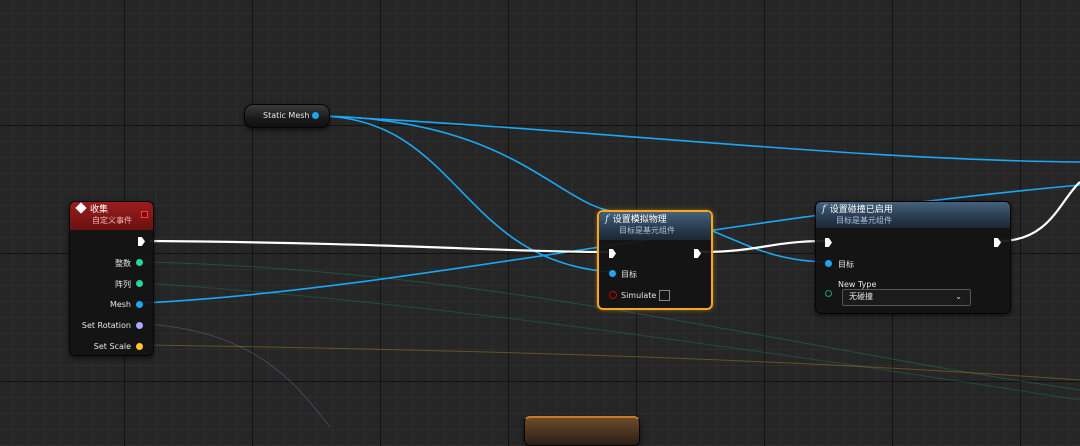 The width and height of the screenshot is (1080, 446). Describe the element at coordinates (906, 297) in the screenshot. I see `new-type-dropdown: 无碰撞 ⌄` at that location.